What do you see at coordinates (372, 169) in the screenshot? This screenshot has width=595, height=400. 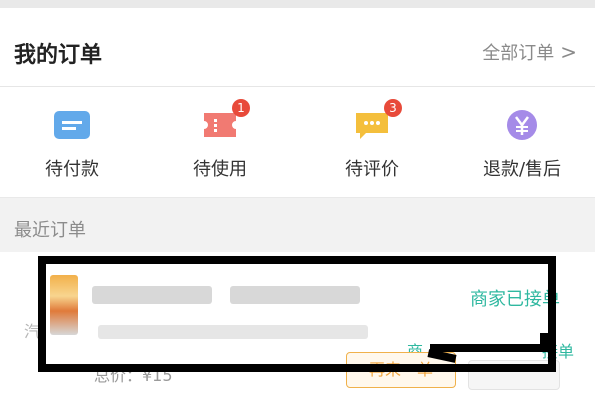 I see `status-label: 待评价` at bounding box center [372, 169].